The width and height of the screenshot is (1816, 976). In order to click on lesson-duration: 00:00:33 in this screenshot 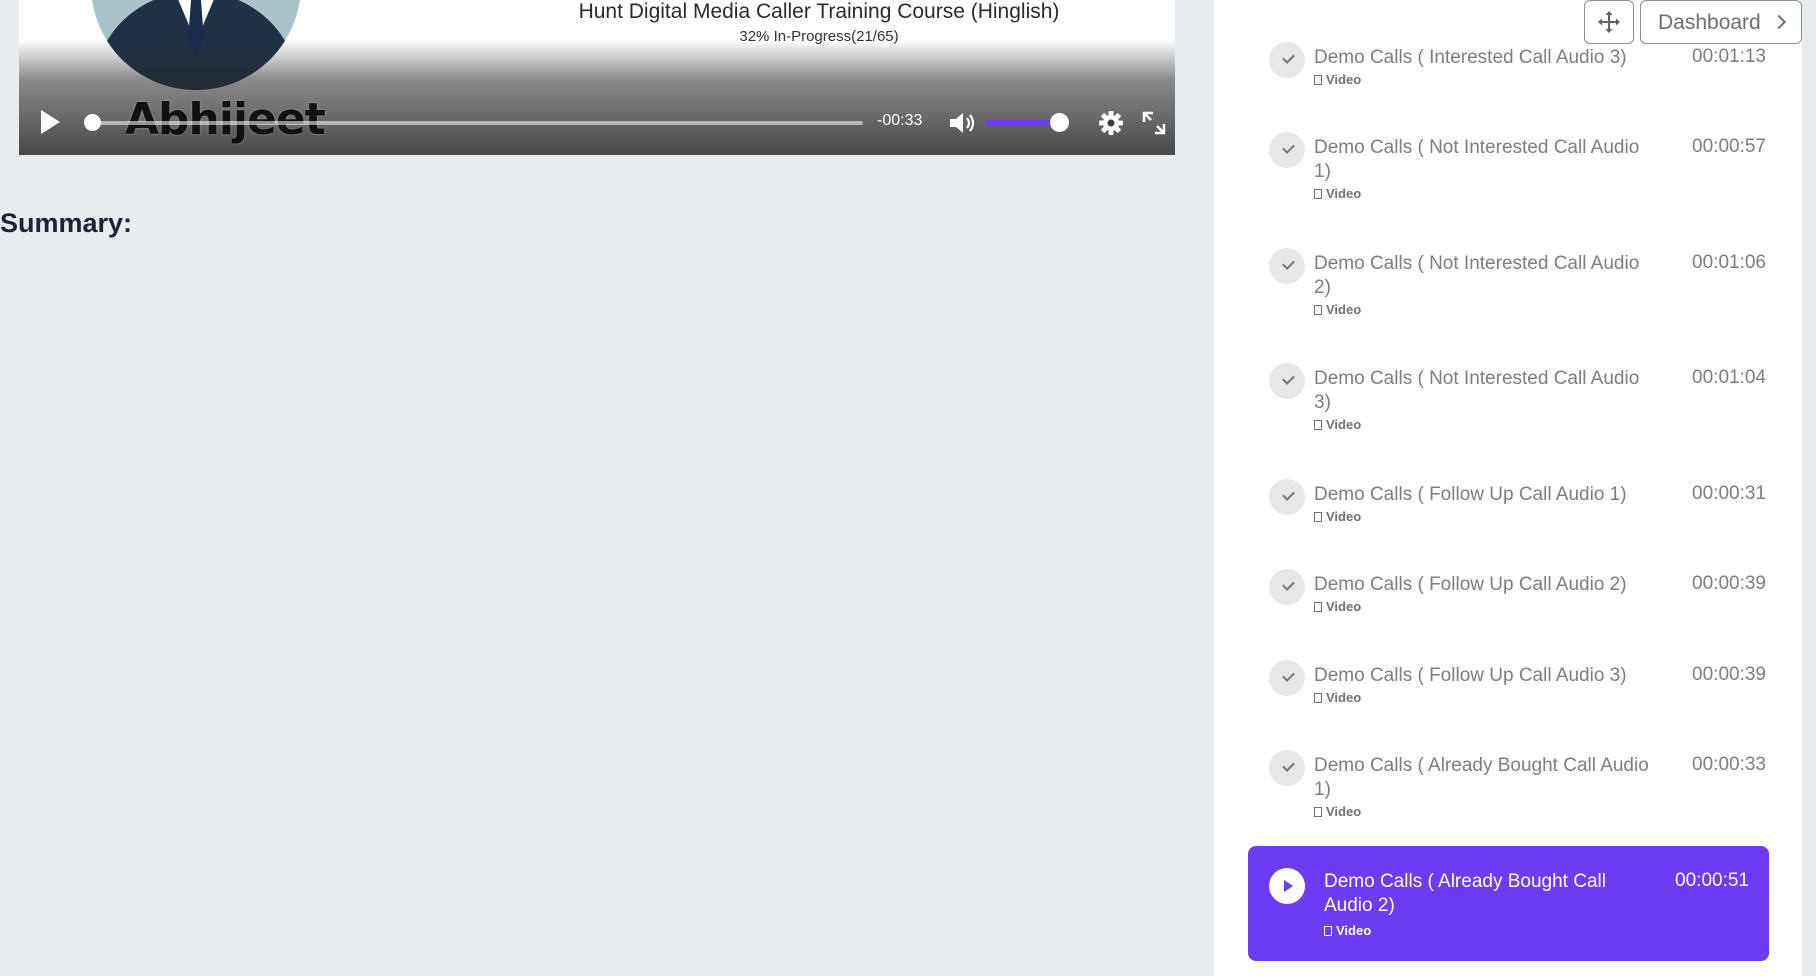, I will do `click(1729, 764)`.